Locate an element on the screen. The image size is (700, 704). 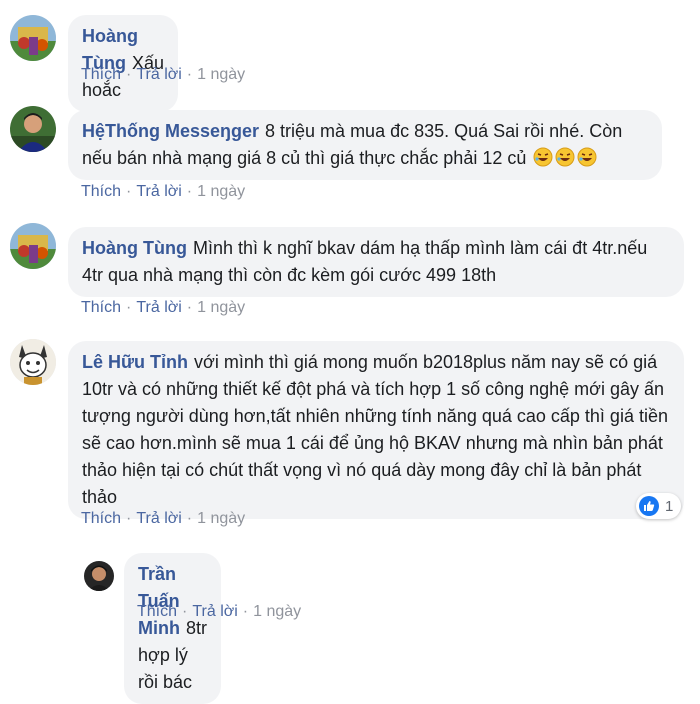
comment-bubble: Hoàng Tùng Xấu hoắc is located at coordinates (123, 63).